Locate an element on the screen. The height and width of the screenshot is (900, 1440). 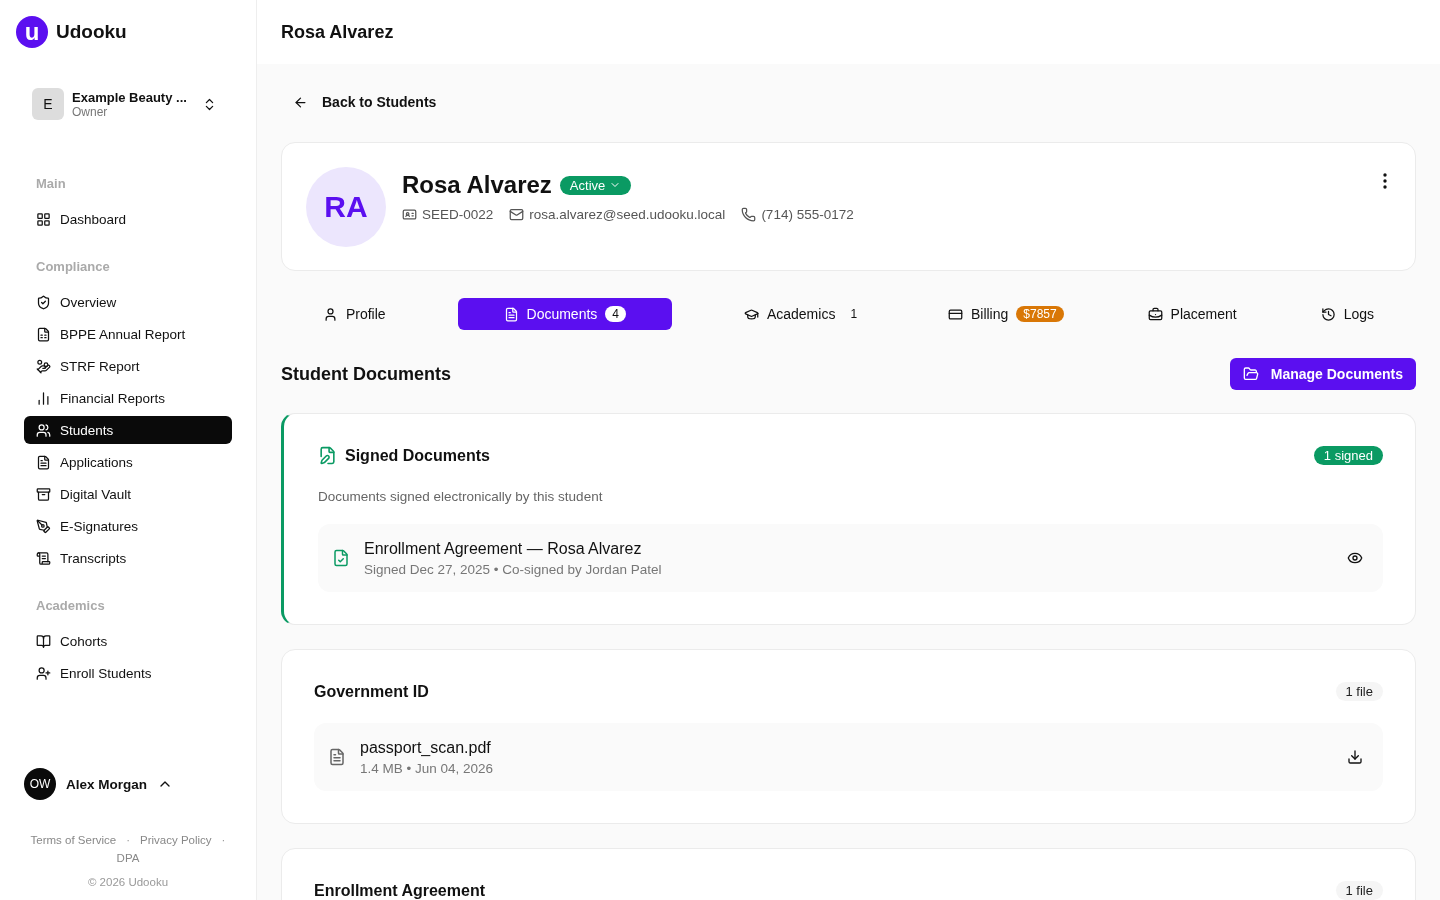
briefcase-icon is located at coordinates (1155, 314).